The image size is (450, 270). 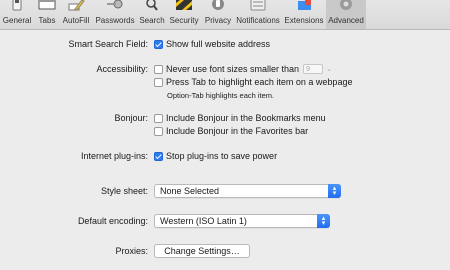 I want to click on accessibility-label: Accessibility:, so click(x=122, y=69).